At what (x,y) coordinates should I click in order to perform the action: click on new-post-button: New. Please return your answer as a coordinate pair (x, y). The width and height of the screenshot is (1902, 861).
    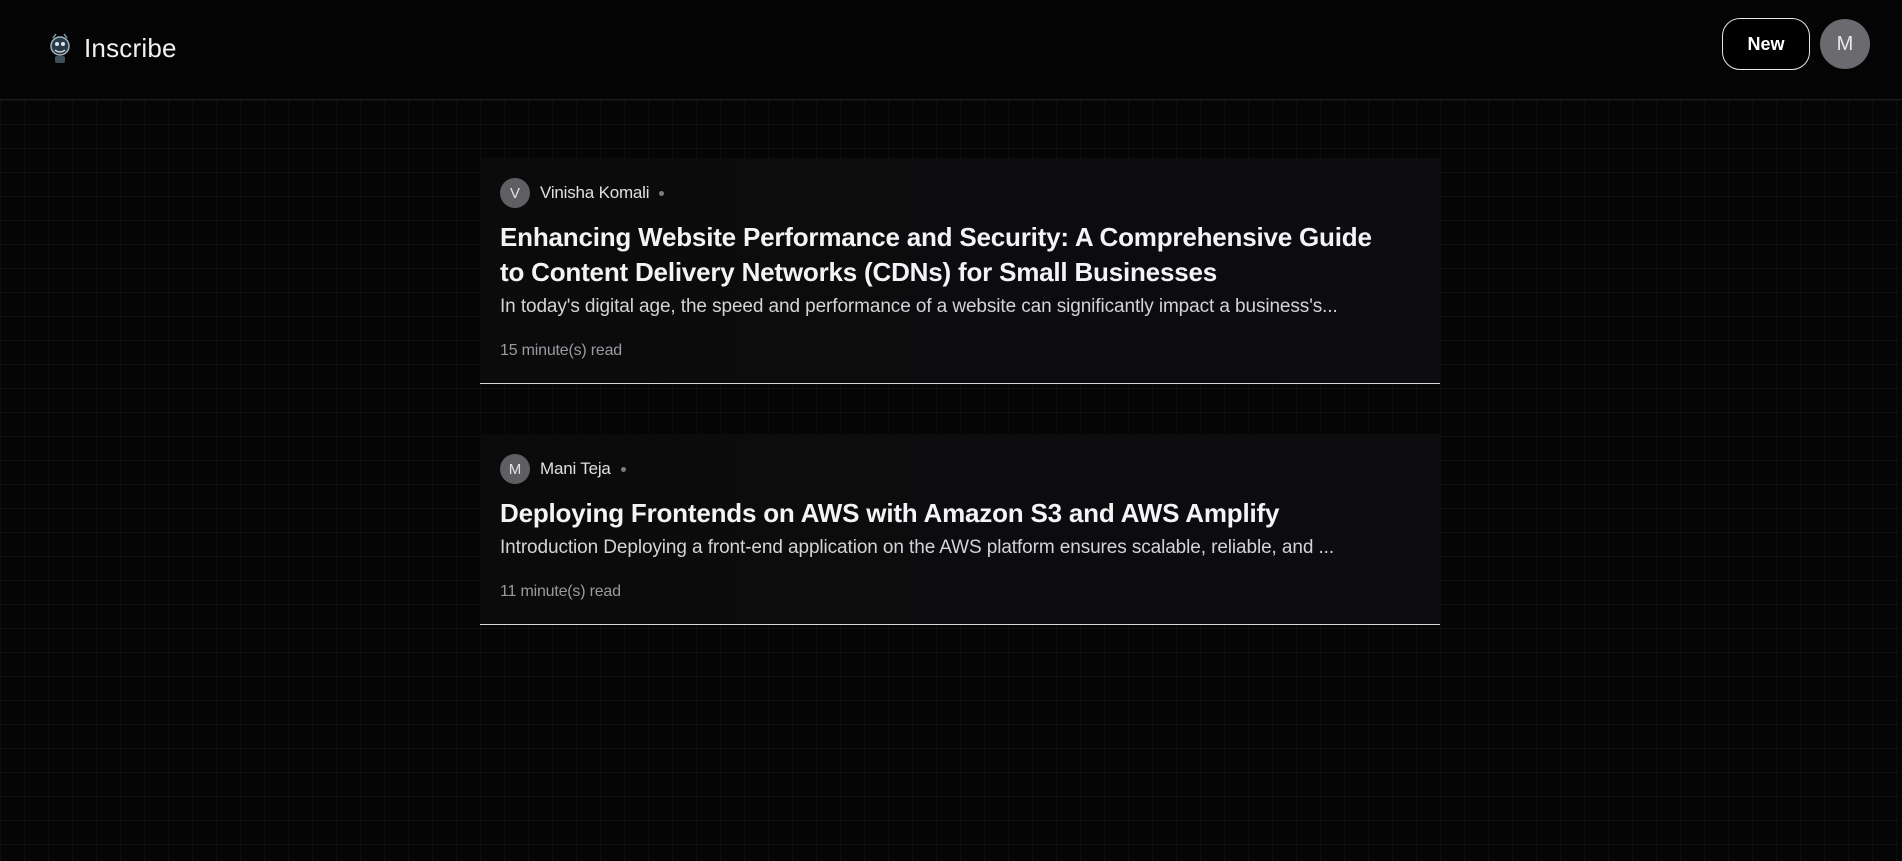
    Looking at the image, I should click on (1766, 44).